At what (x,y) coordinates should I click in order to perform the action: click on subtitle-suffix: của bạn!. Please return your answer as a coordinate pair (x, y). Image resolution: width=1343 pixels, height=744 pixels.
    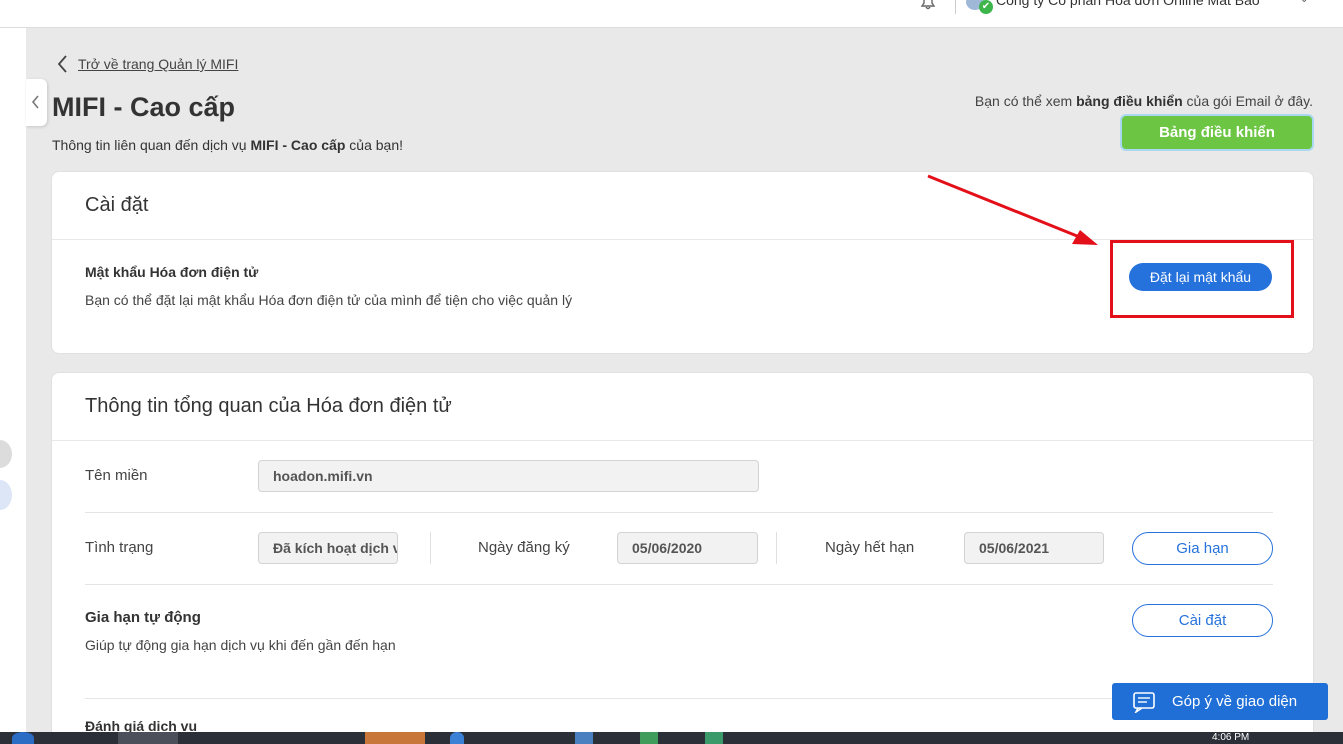
    Looking at the image, I should click on (374, 145).